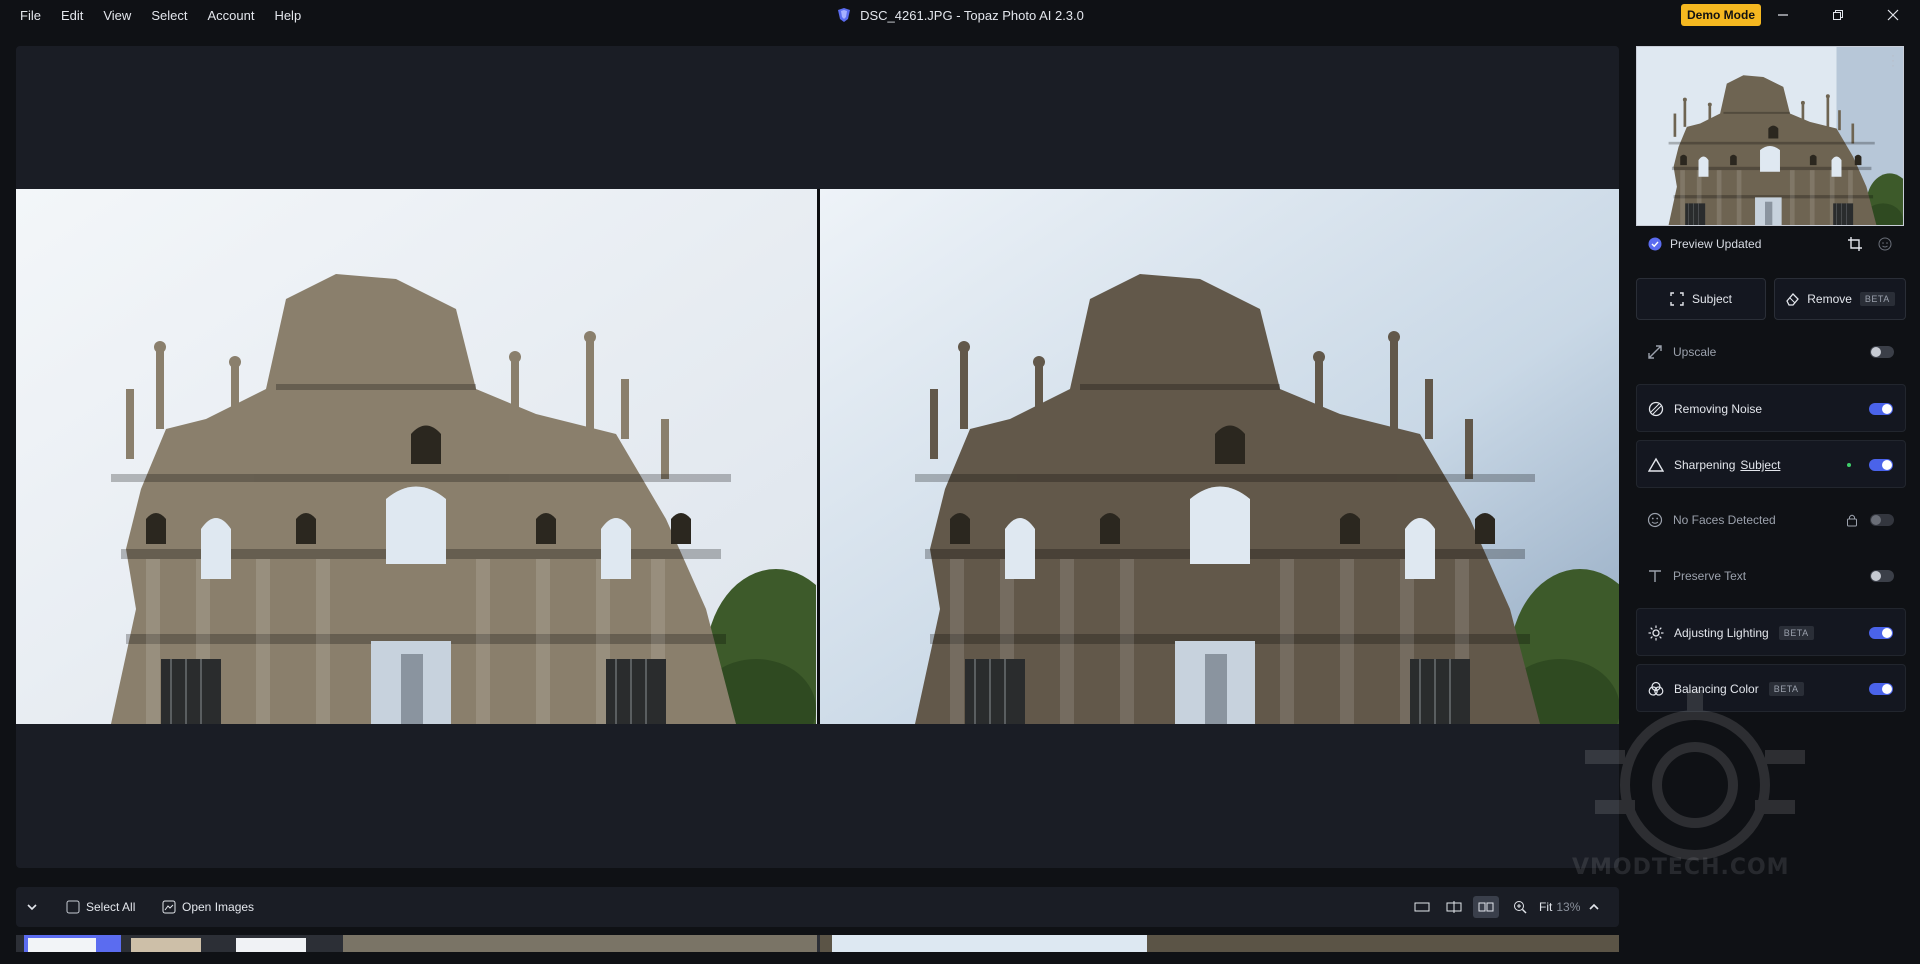  What do you see at coordinates (1721, 633) in the screenshot?
I see `lighting-label: Adjusting Lighting` at bounding box center [1721, 633].